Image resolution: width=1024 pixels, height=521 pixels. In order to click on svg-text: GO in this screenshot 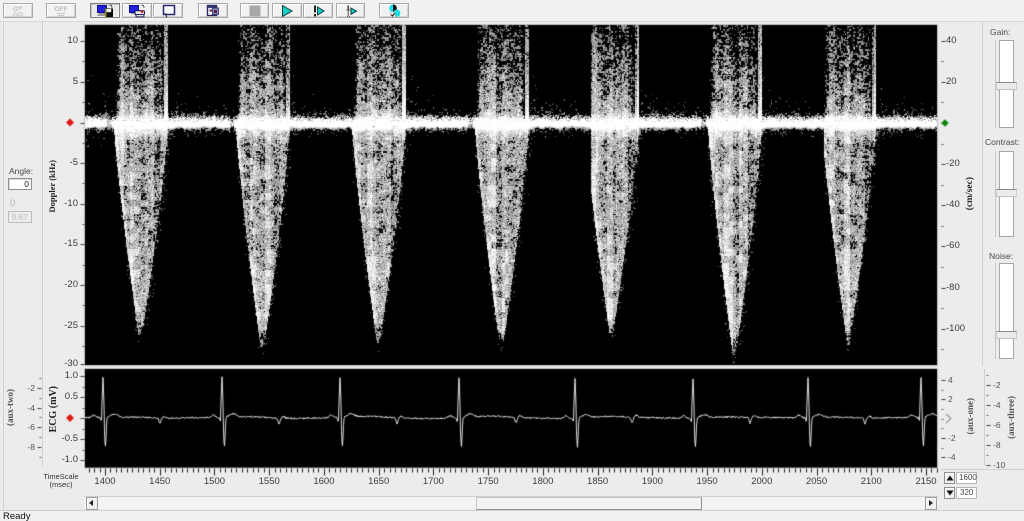, I will do `click(18, 14)`.